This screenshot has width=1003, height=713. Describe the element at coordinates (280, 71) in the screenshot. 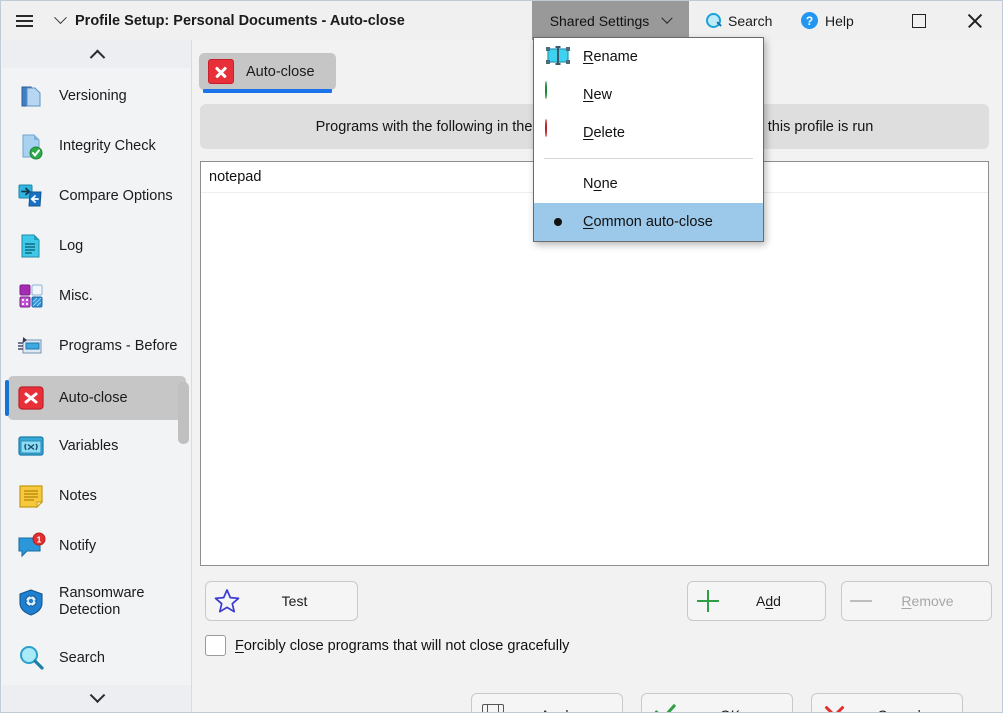

I see `tab-label: Auto-close` at that location.